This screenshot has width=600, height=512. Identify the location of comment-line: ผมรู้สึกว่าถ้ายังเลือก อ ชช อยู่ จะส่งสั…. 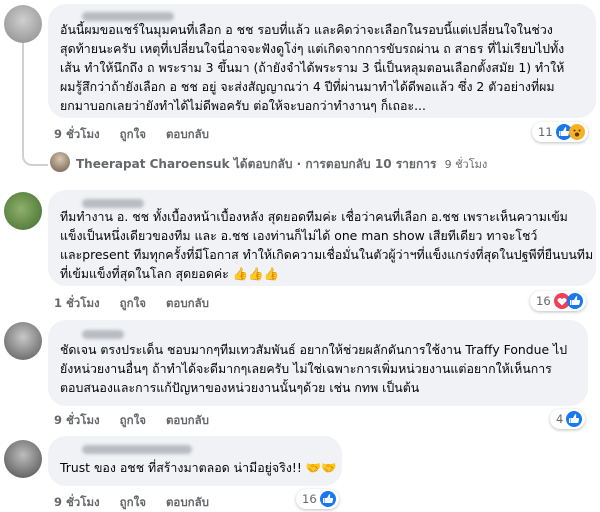
(307, 86).